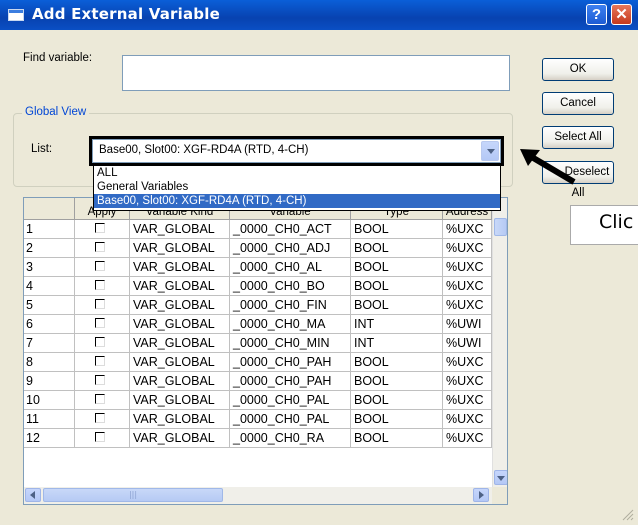 Image resolution: width=638 pixels, height=525 pixels. I want to click on callout-text: Clic, so click(616, 222).